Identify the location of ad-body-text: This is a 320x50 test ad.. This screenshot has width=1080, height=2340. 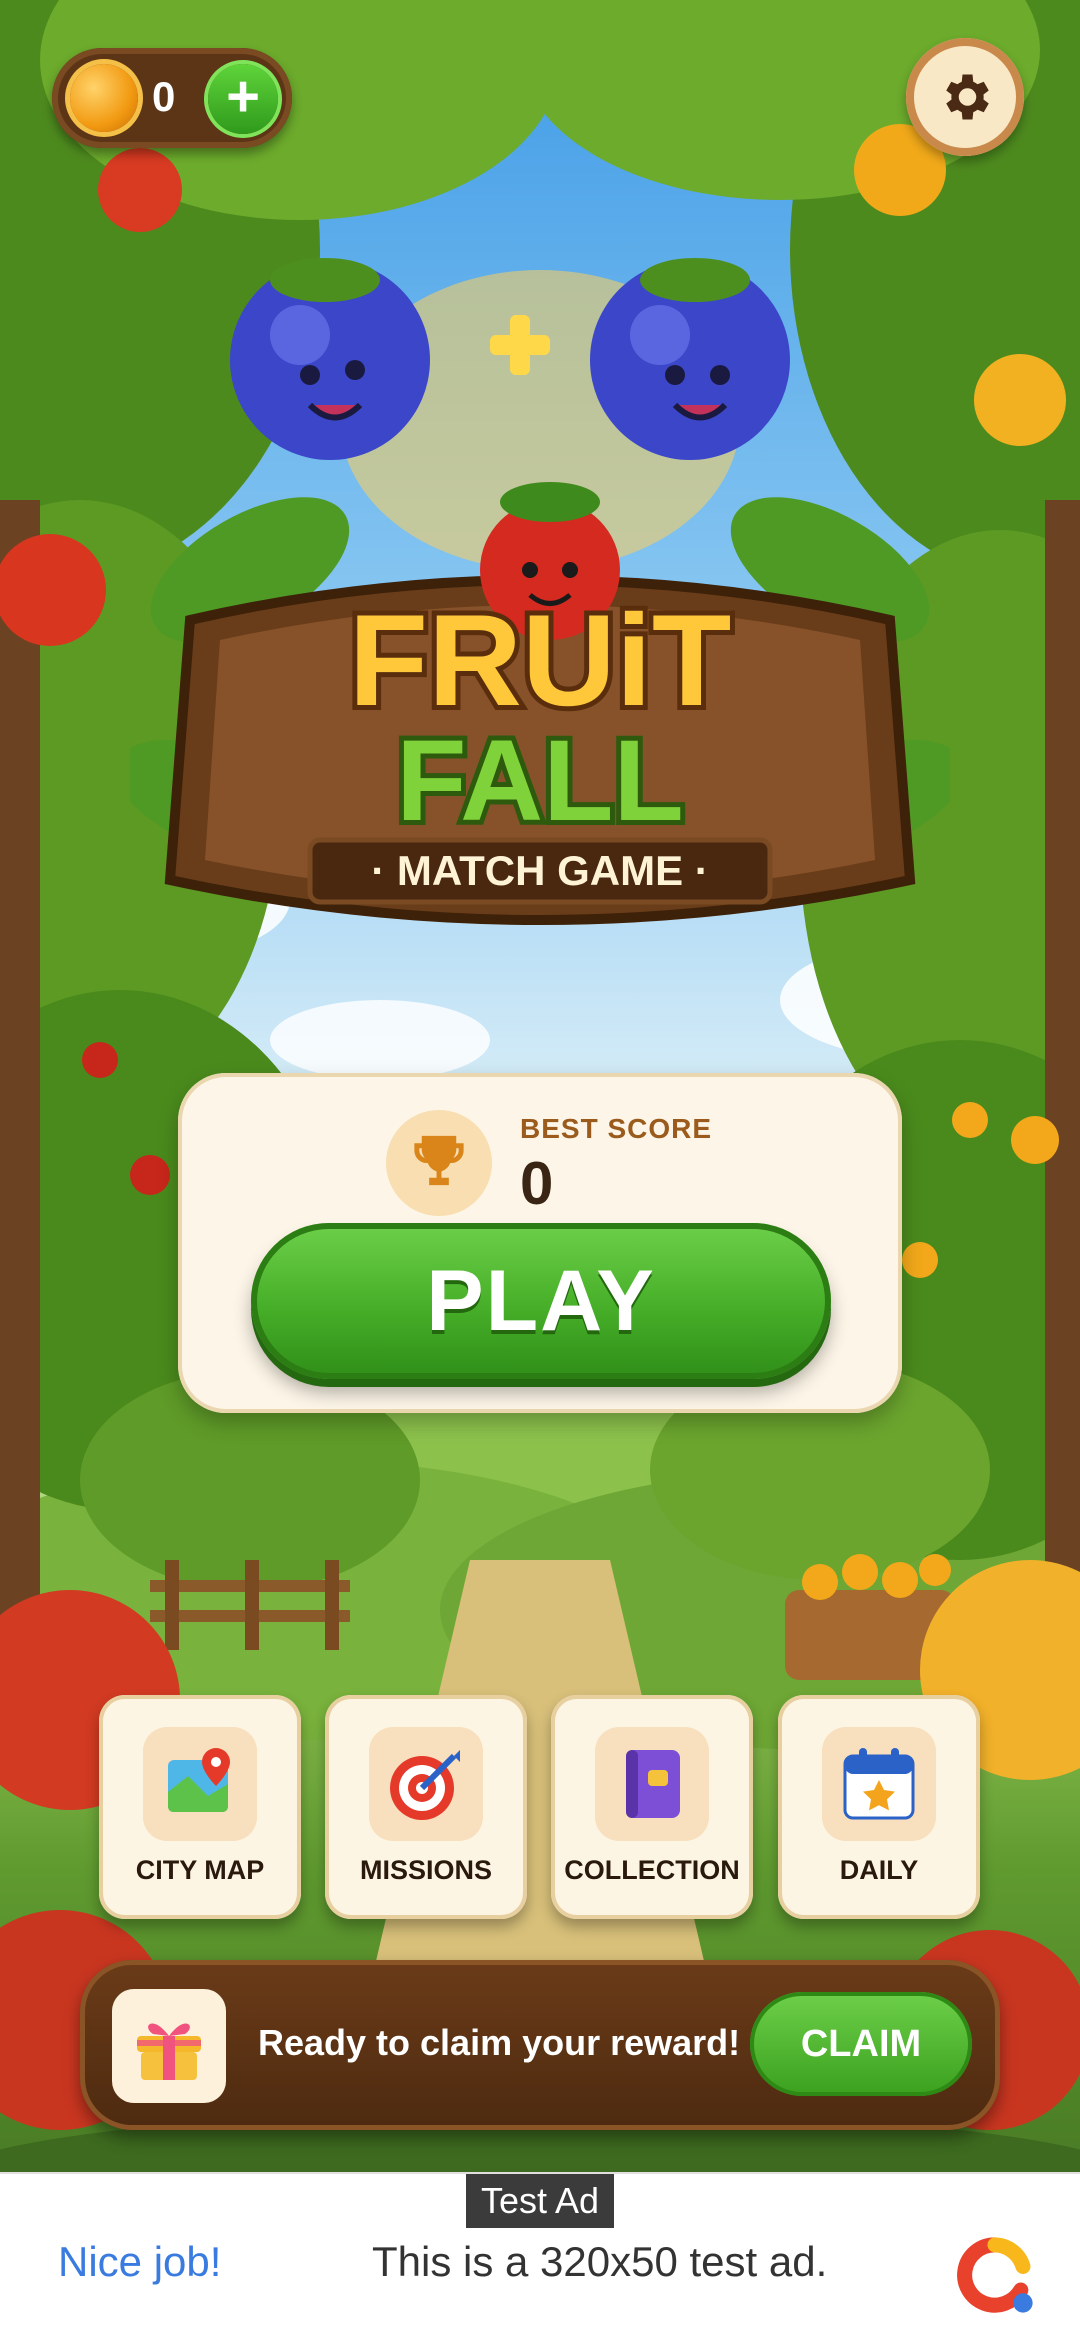
(600, 2261).